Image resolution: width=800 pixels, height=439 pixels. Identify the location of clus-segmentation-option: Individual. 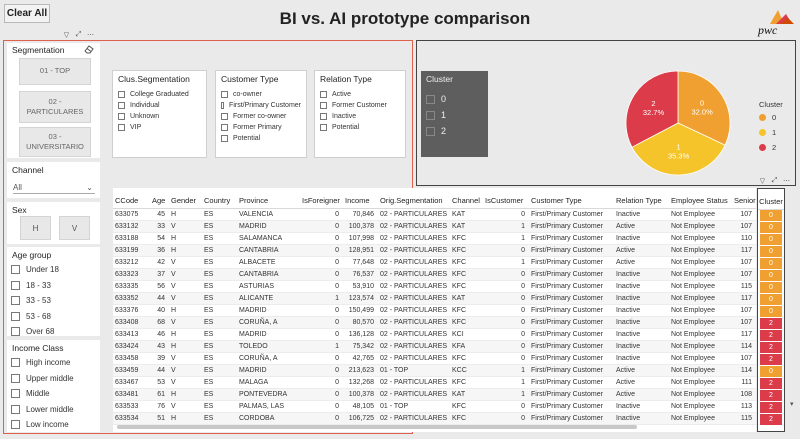
(159, 105).